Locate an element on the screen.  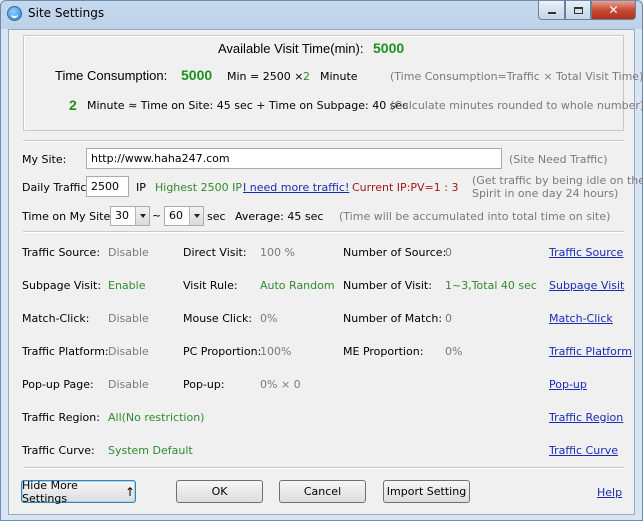
daily-note-line2: Spirit in one day 24 hours) is located at coordinates (545, 193).